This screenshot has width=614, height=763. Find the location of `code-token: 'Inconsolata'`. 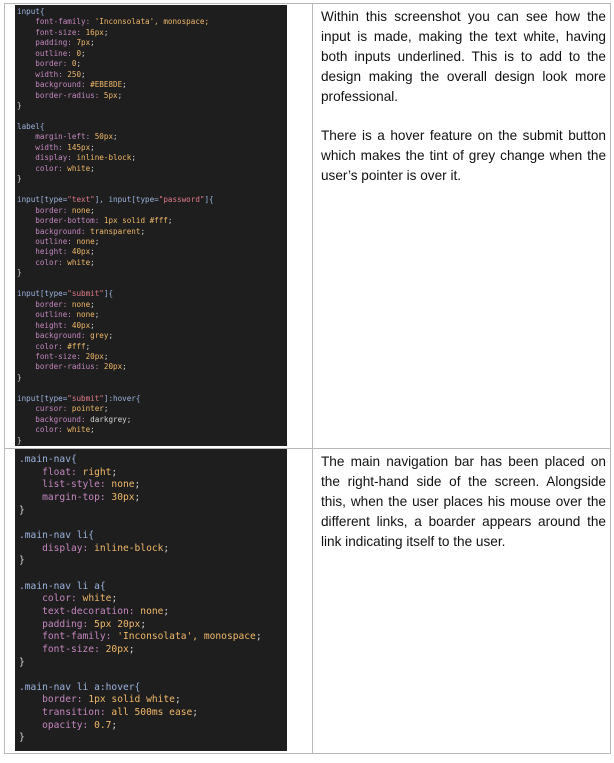

code-token: 'Inconsolata' is located at coordinates (124, 22).